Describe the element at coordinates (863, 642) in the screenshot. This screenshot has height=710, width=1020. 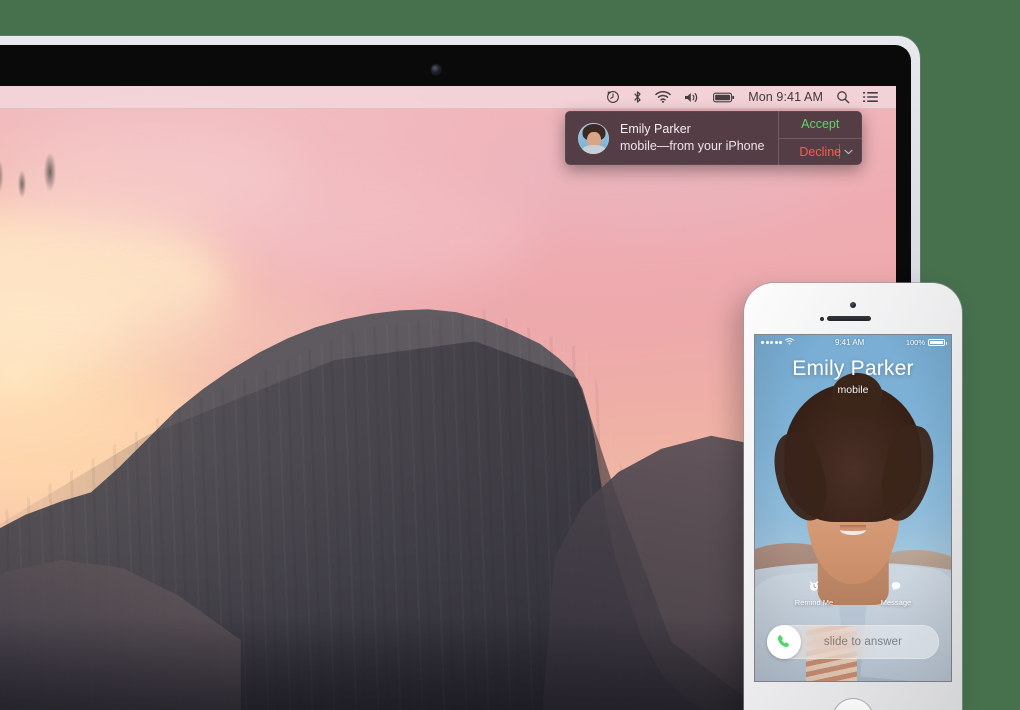
I see `slide-to-answer-label: slide to answer` at that location.